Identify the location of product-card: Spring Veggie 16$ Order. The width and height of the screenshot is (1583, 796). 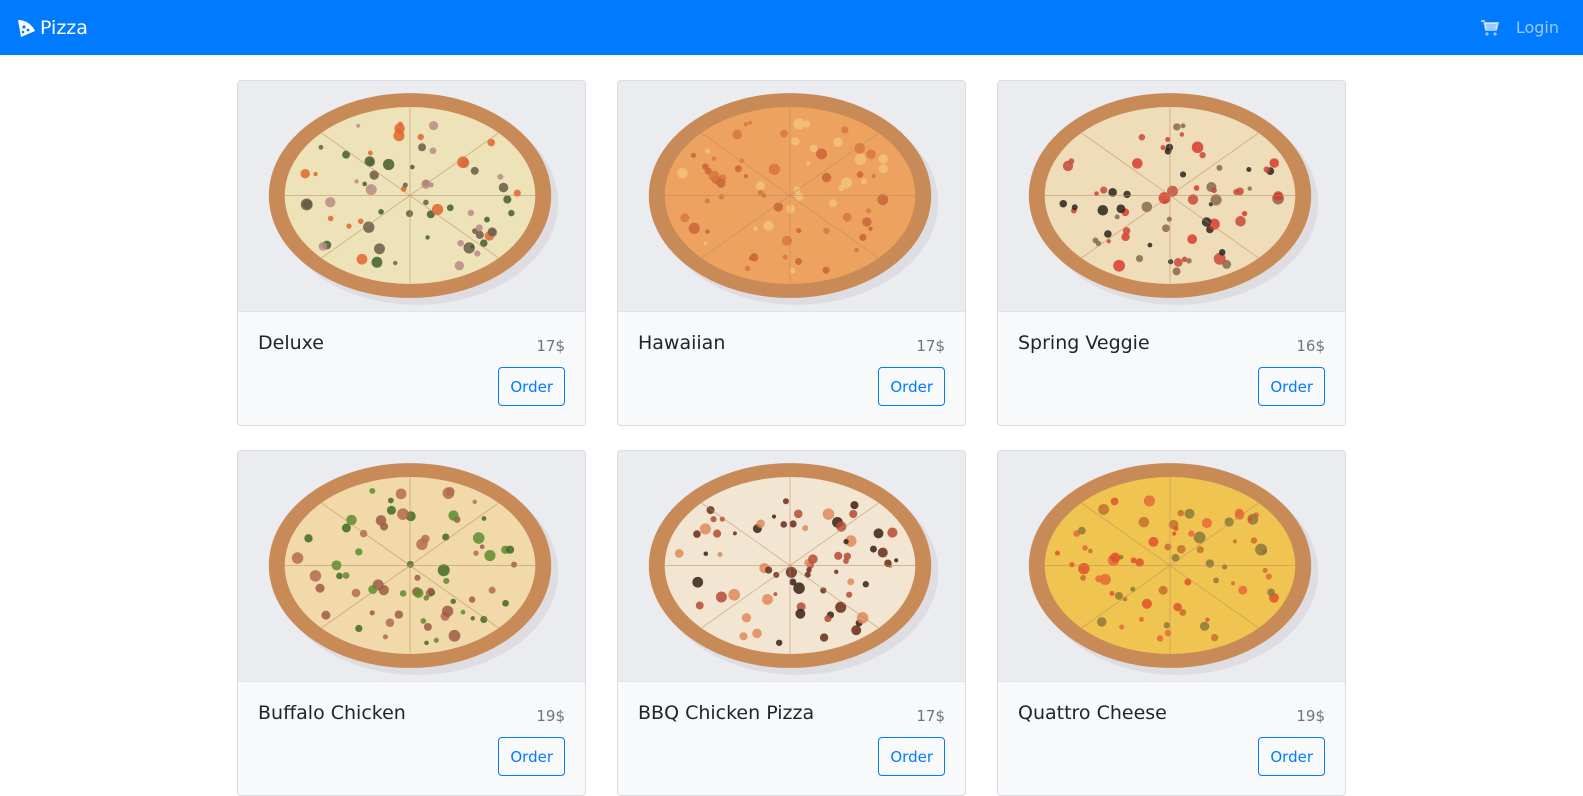
(1171, 253).